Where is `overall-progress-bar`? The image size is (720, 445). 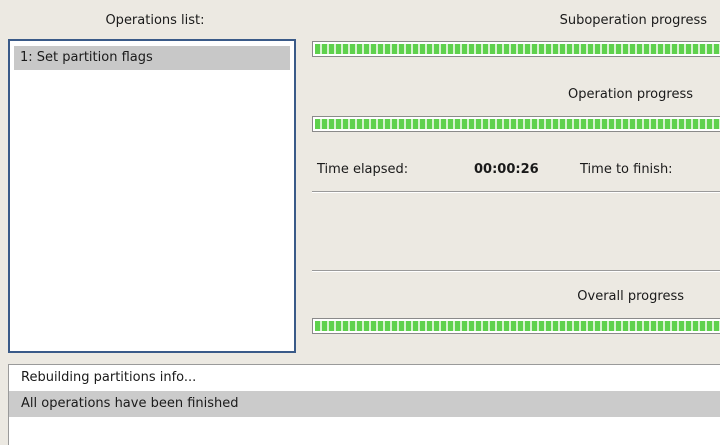
overall-progress-bar is located at coordinates (516, 326).